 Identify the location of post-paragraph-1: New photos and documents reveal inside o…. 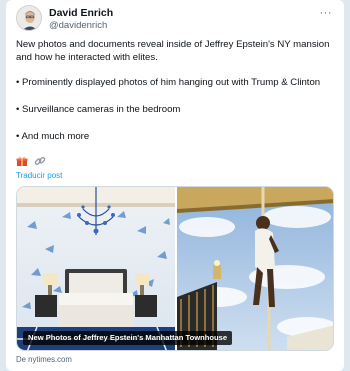
(173, 51).